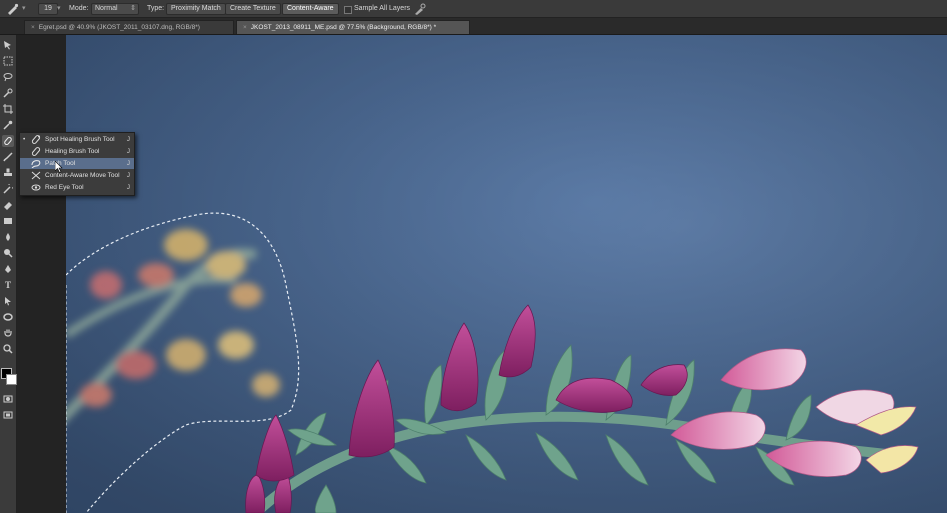 This screenshot has height=513, width=947. What do you see at coordinates (8, 349) in the screenshot?
I see `zoom-icon` at bounding box center [8, 349].